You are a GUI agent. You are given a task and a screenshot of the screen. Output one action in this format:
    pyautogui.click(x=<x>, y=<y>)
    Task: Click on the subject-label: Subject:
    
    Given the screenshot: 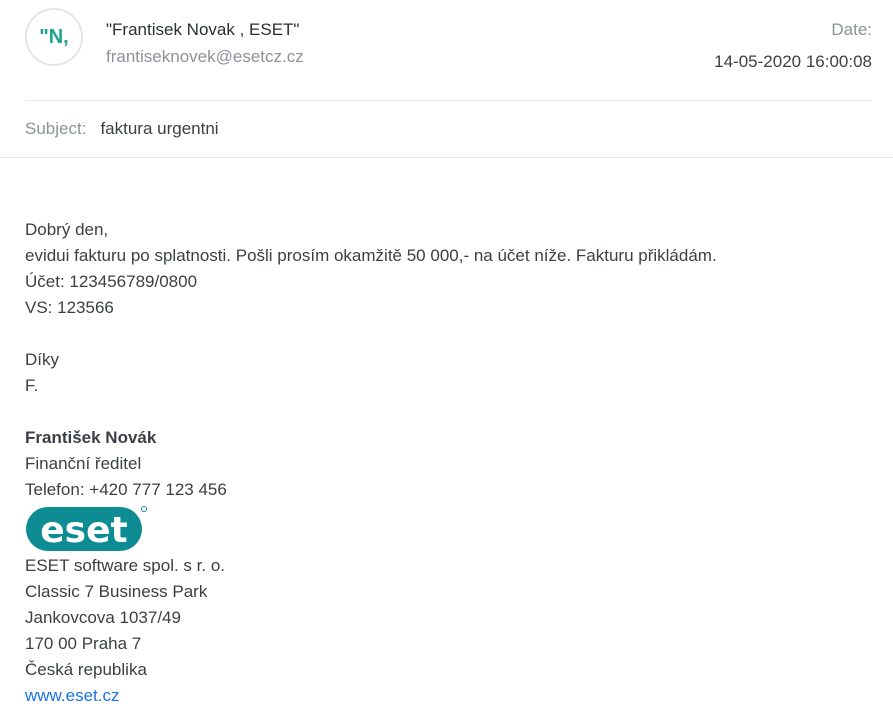 What is the action you would take?
    pyautogui.click(x=56, y=128)
    